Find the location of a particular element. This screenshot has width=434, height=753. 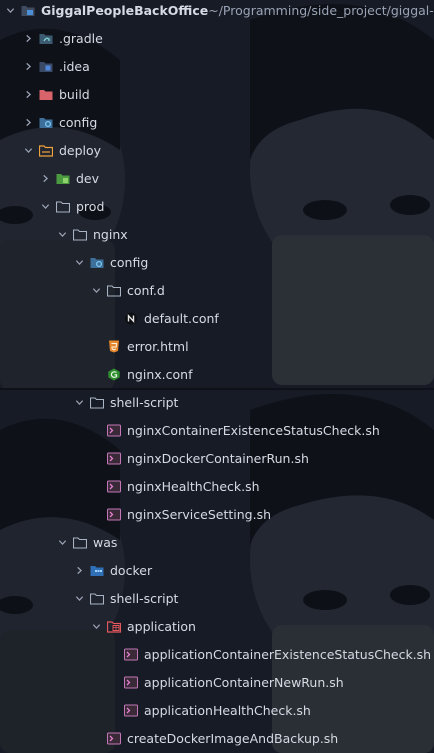

module-folder-icon is located at coordinates (28, 10).